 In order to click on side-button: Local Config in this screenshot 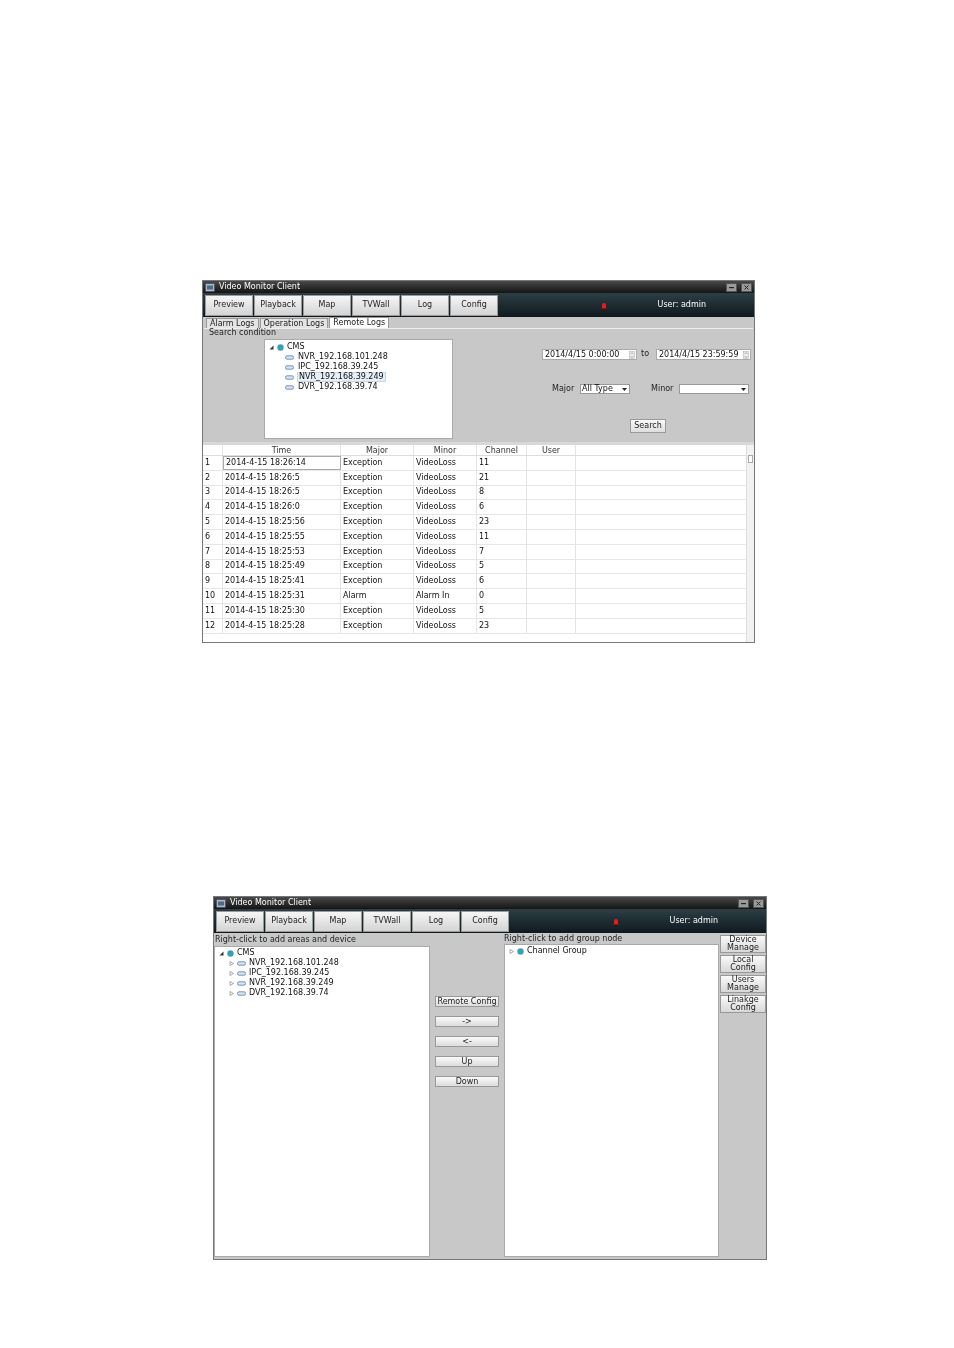, I will do `click(743, 964)`.